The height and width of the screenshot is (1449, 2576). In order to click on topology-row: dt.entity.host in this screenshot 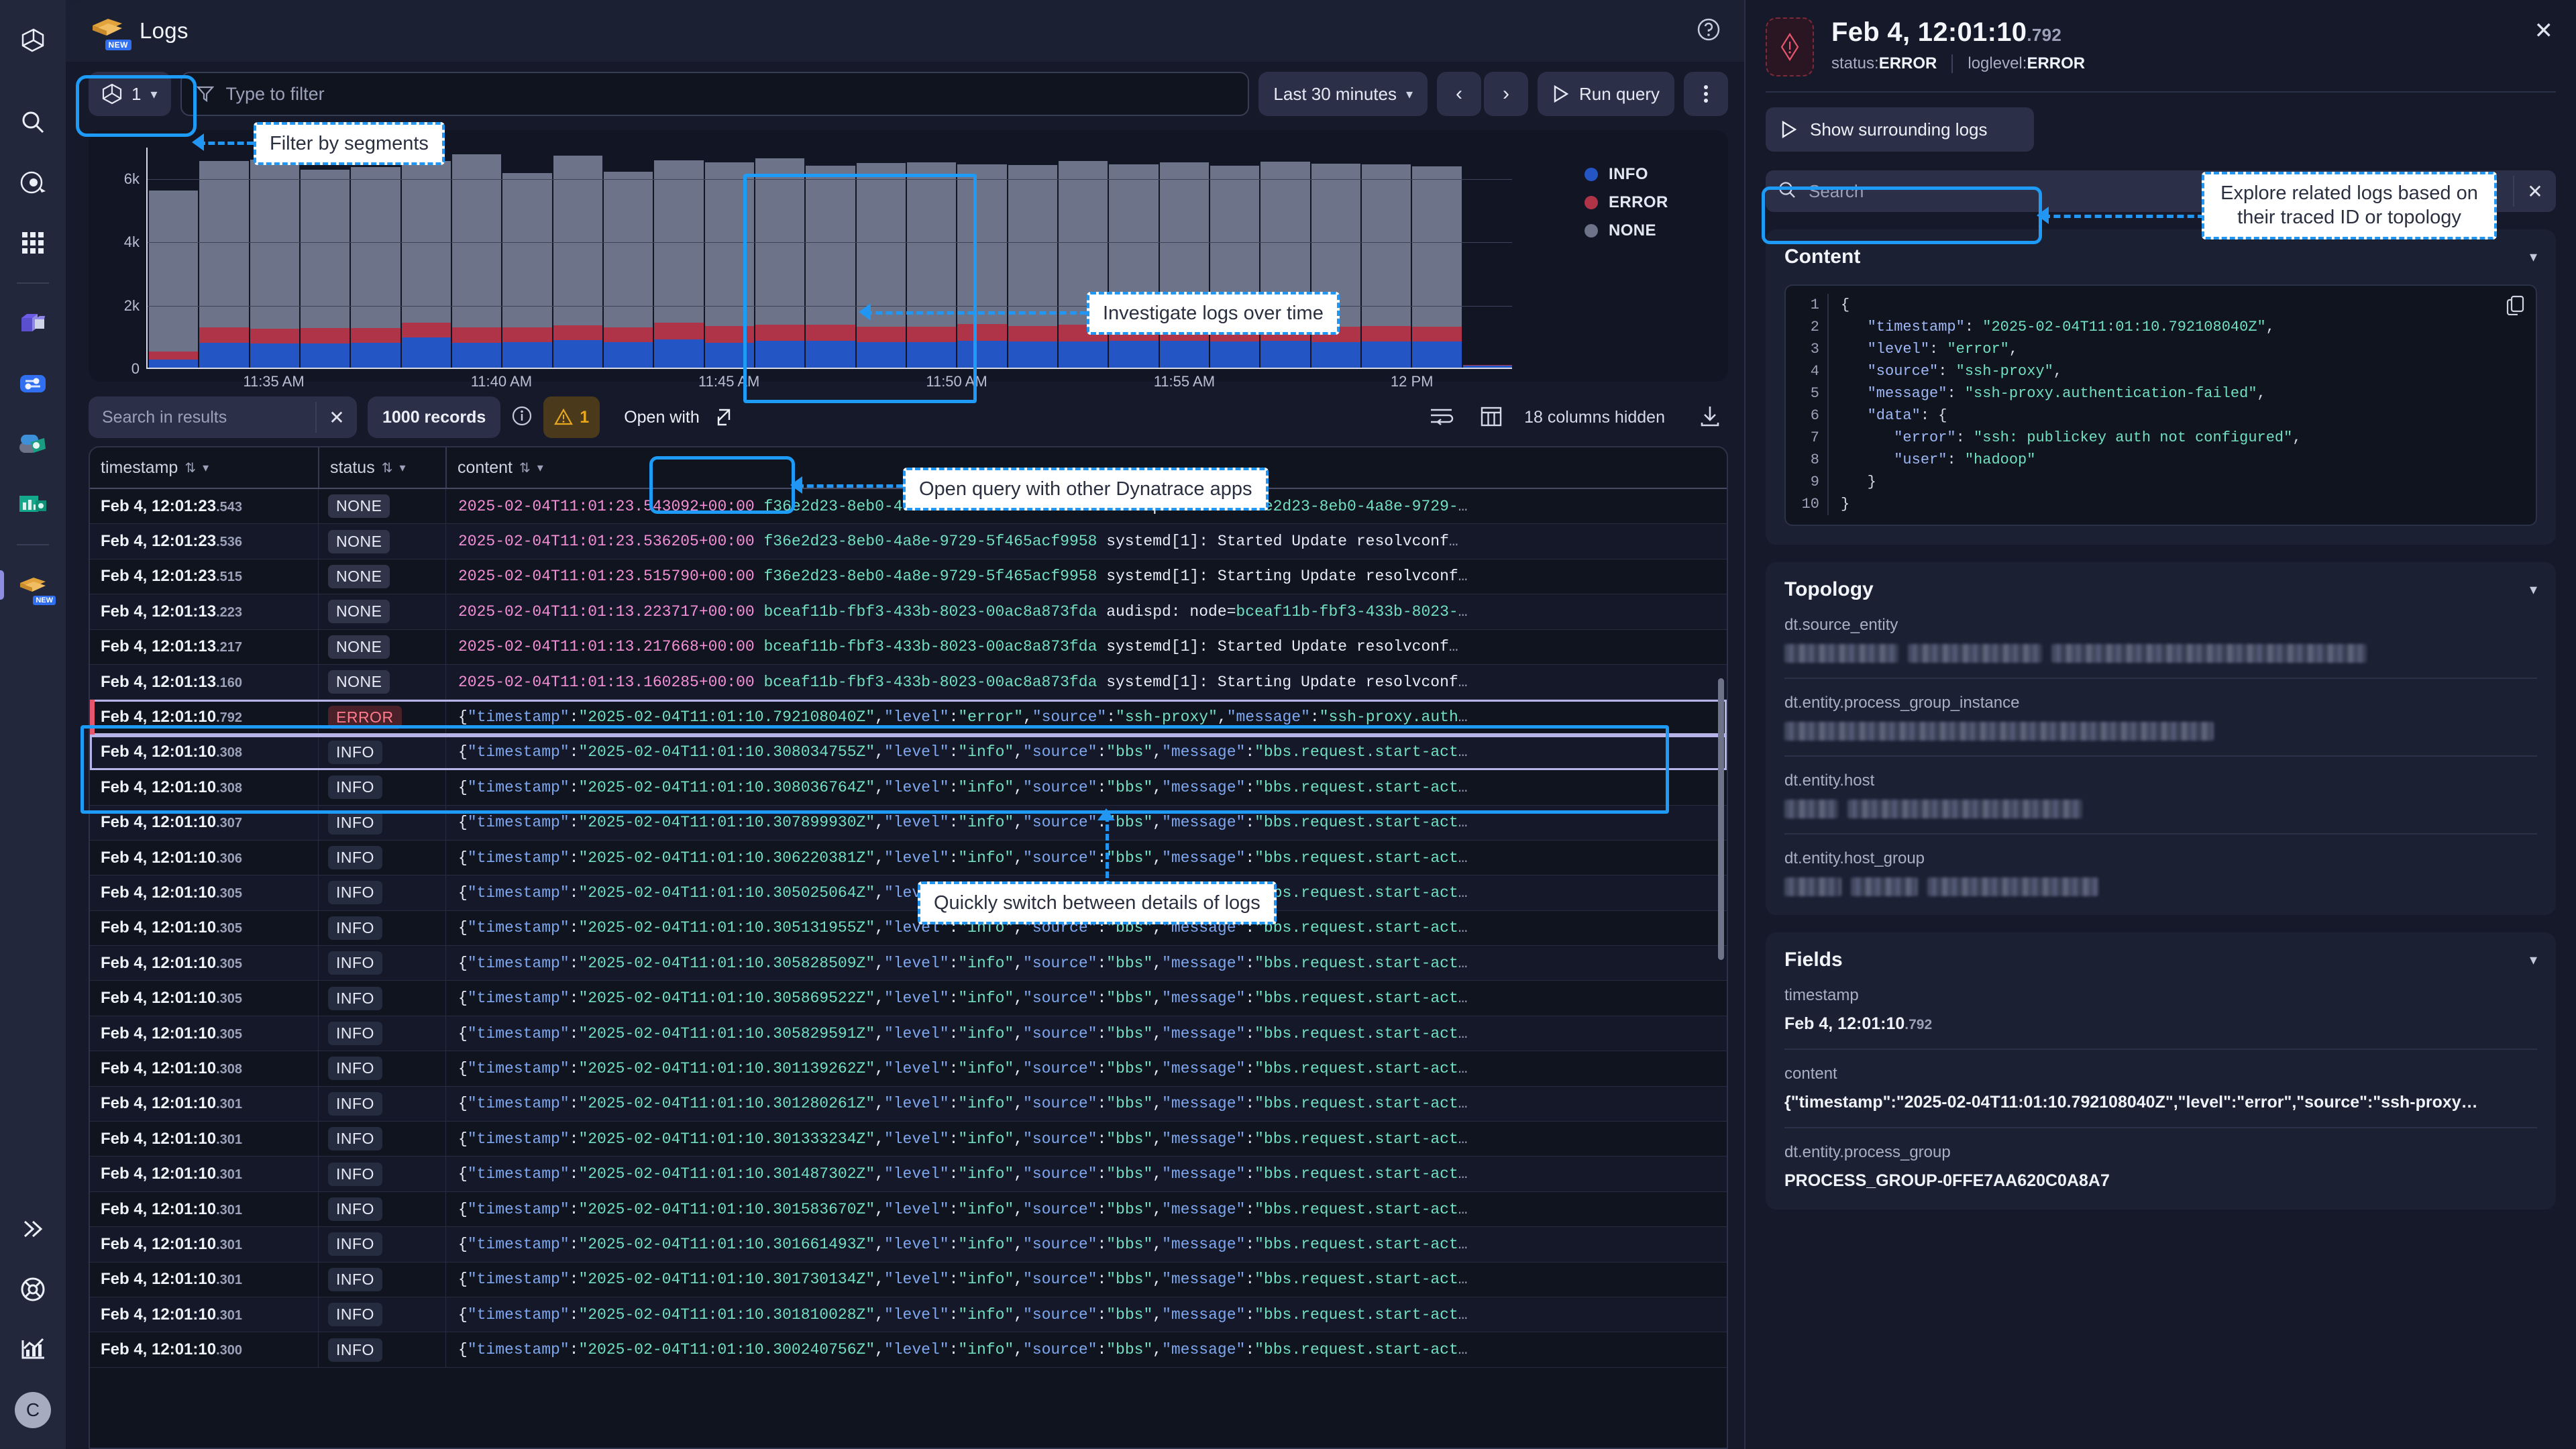, I will do `click(2160, 786)`.